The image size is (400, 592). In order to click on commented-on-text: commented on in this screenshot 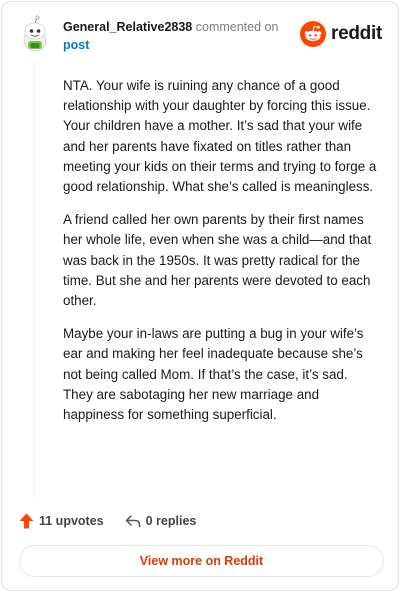, I will do `click(237, 27)`.